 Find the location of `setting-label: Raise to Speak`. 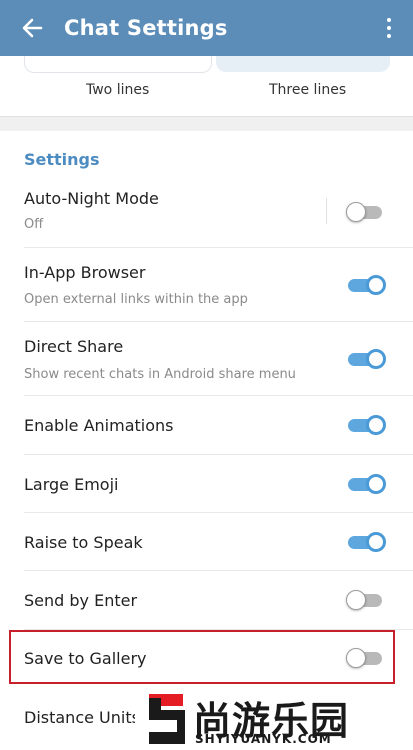

setting-label: Raise to Speak is located at coordinates (83, 542).